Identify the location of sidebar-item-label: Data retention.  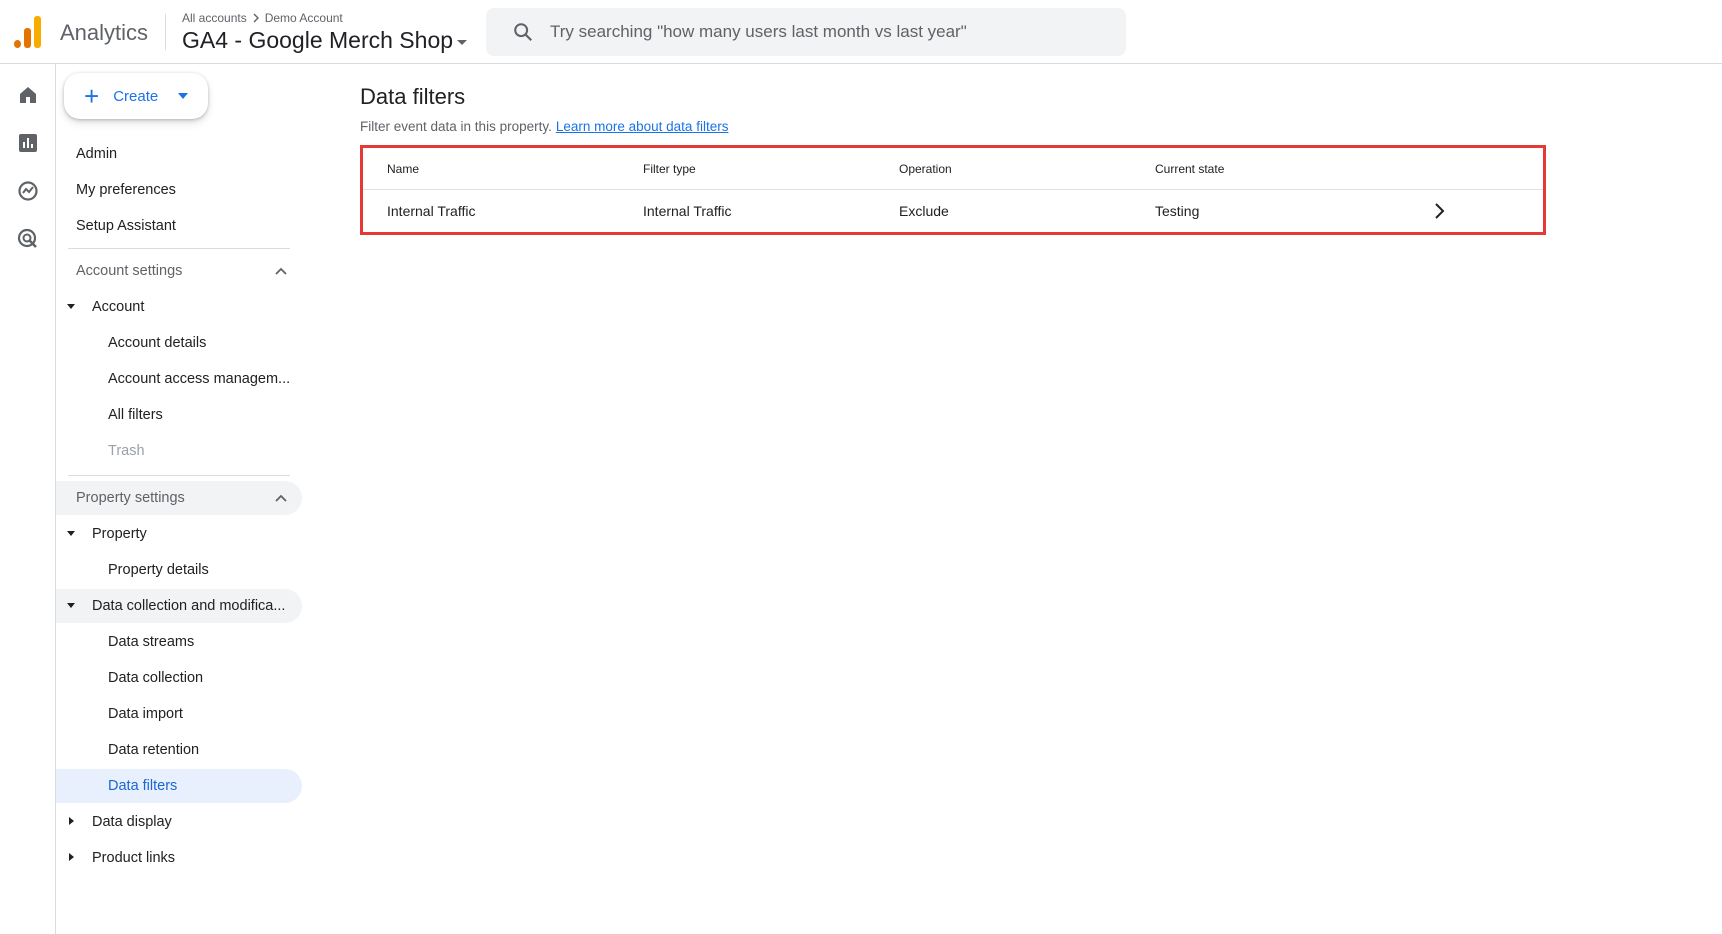
(154, 750).